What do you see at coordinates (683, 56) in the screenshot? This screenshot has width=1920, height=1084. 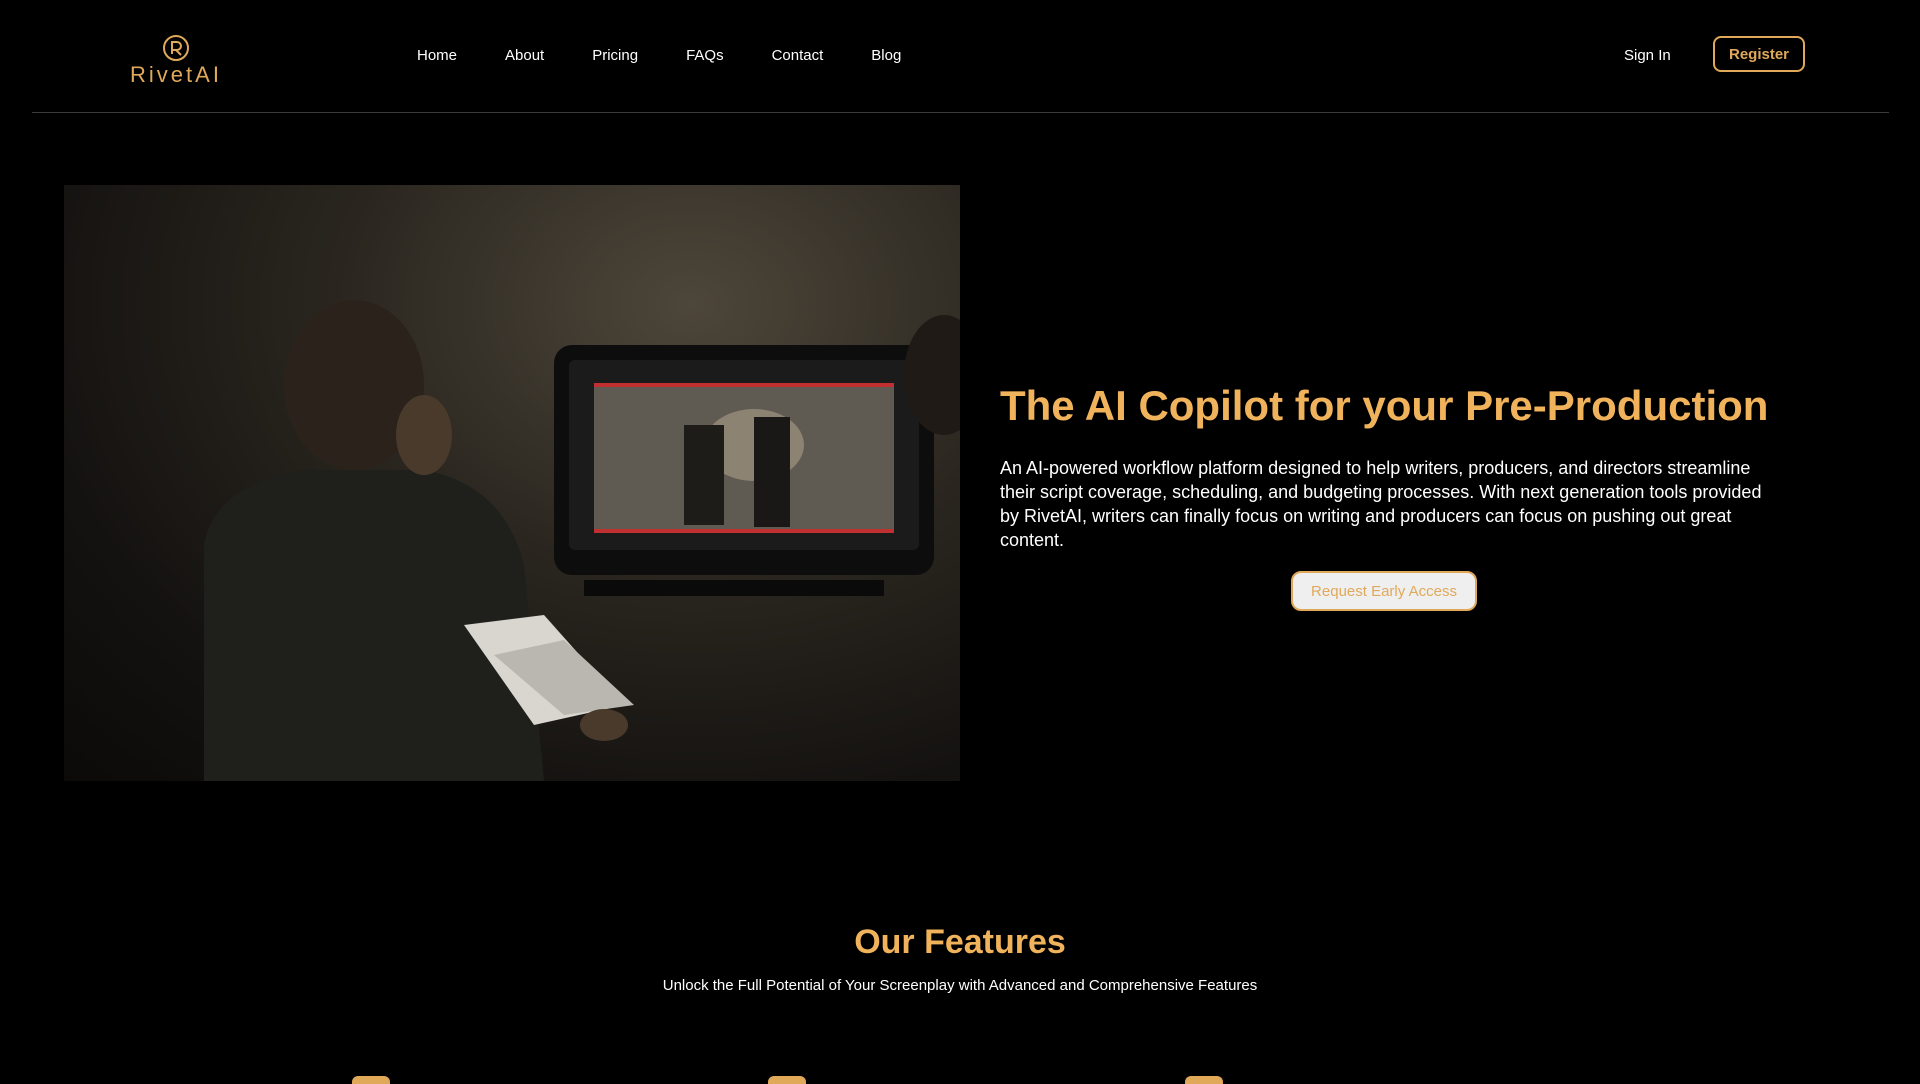 I see `nav-links: Home About Pricing FAQs Contact Blog` at bounding box center [683, 56].